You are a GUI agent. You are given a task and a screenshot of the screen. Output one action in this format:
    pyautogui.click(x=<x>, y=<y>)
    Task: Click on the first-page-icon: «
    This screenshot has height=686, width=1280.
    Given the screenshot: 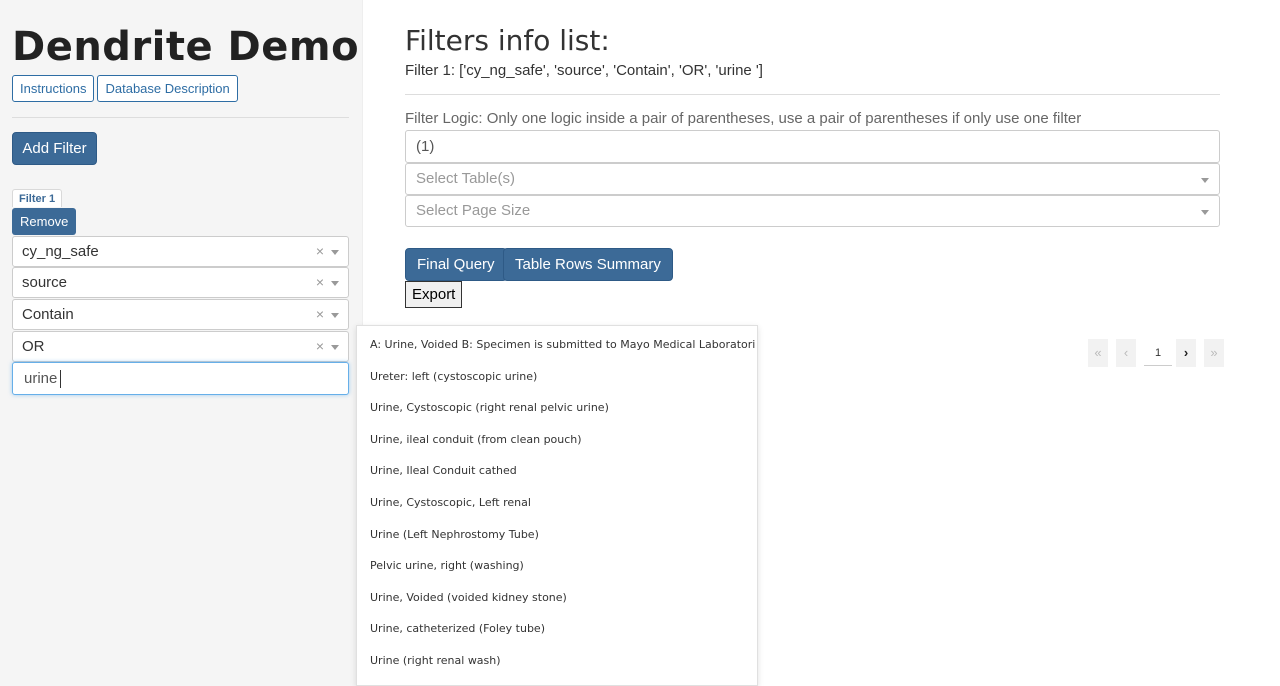 What is the action you would take?
    pyautogui.click(x=1098, y=353)
    